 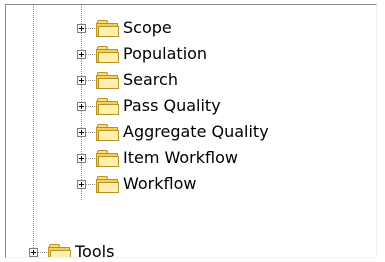 What do you see at coordinates (180, 158) in the screenshot?
I see `tree-node-label: Item Workflow` at bounding box center [180, 158].